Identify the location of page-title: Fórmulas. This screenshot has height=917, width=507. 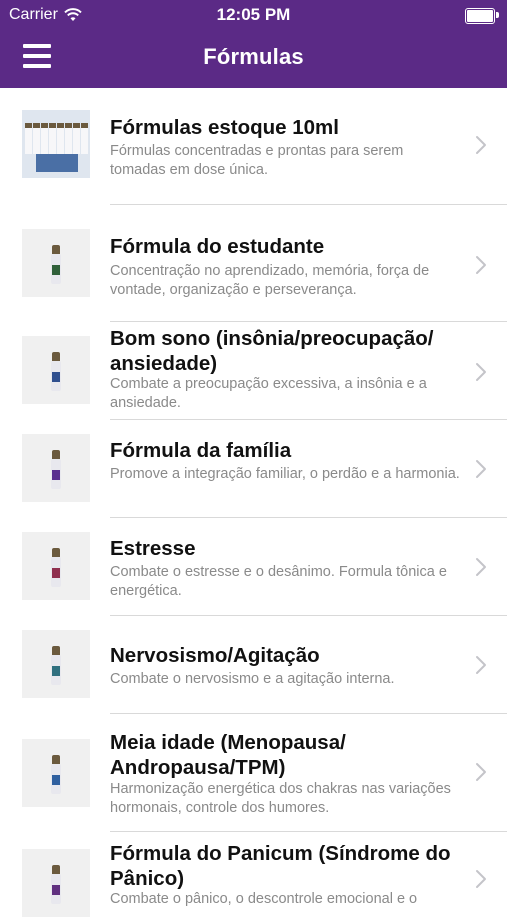
(253, 56).